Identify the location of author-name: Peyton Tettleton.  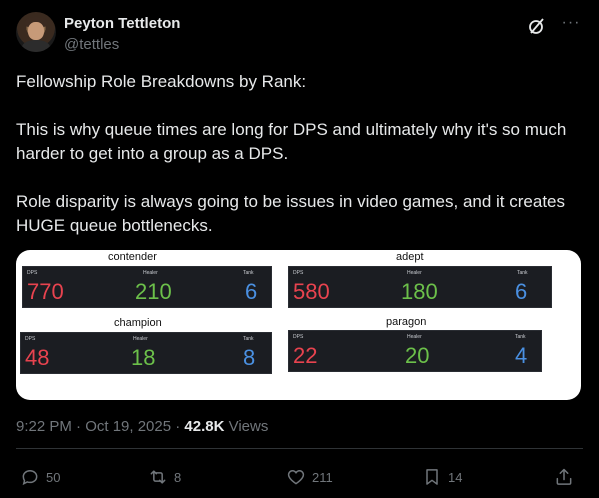
(122, 23).